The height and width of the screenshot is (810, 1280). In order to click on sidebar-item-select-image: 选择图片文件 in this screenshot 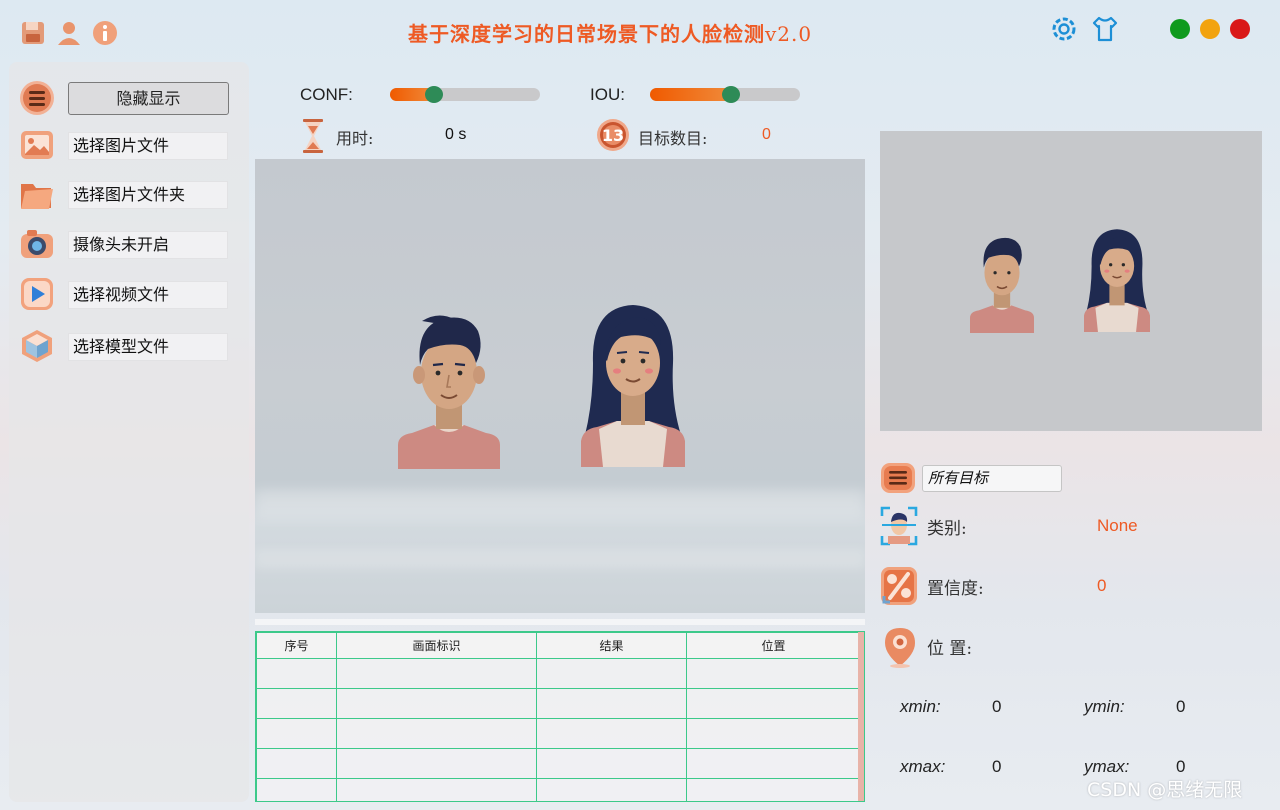, I will do `click(129, 145)`.